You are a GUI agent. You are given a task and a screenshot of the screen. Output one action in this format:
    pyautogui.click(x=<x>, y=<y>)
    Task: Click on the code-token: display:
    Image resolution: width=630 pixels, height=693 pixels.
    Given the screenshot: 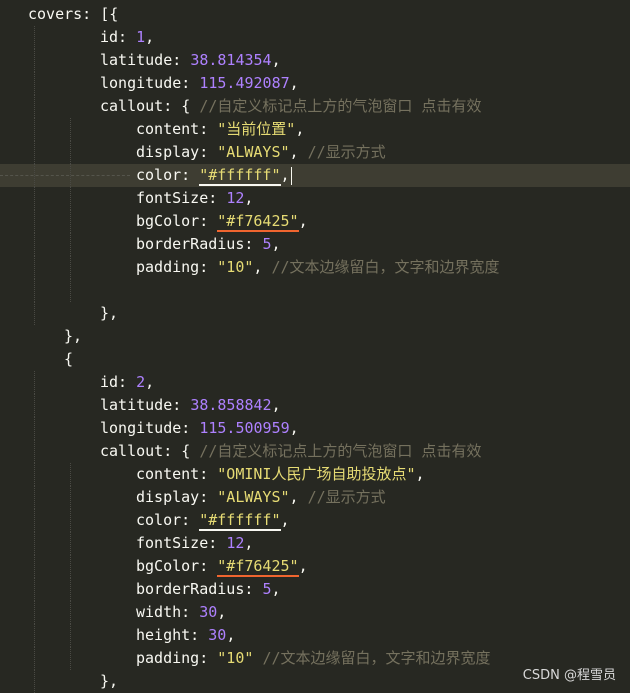 What is the action you would take?
    pyautogui.click(x=177, y=152)
    